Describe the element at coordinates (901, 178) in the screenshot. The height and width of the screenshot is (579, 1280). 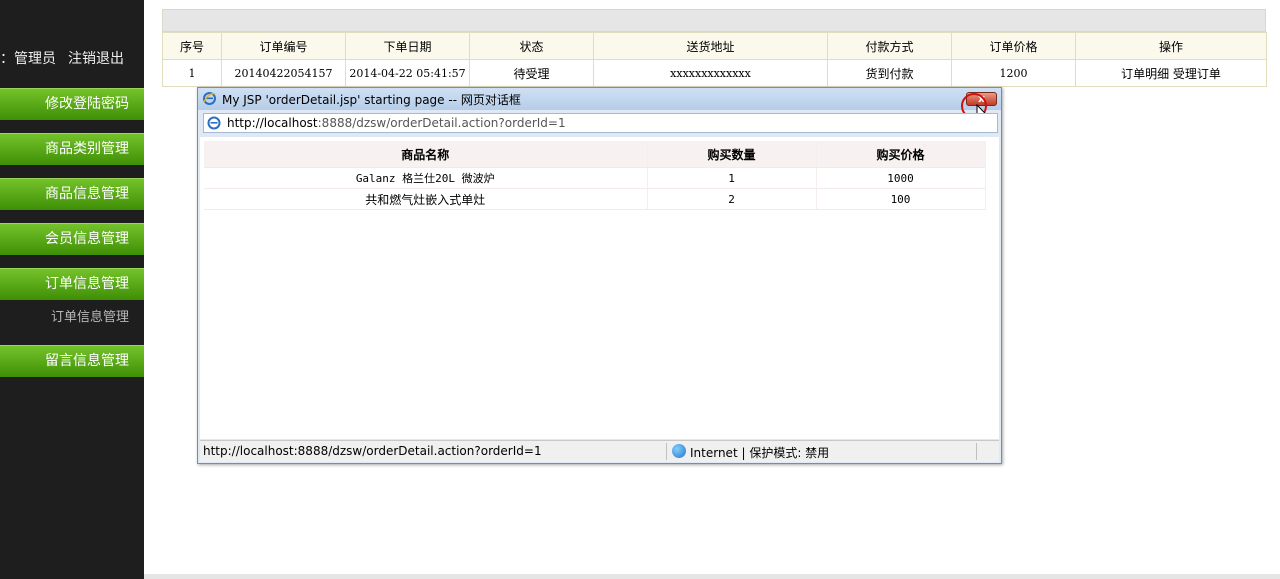
I see `cell-purchase-price: 1000` at that location.